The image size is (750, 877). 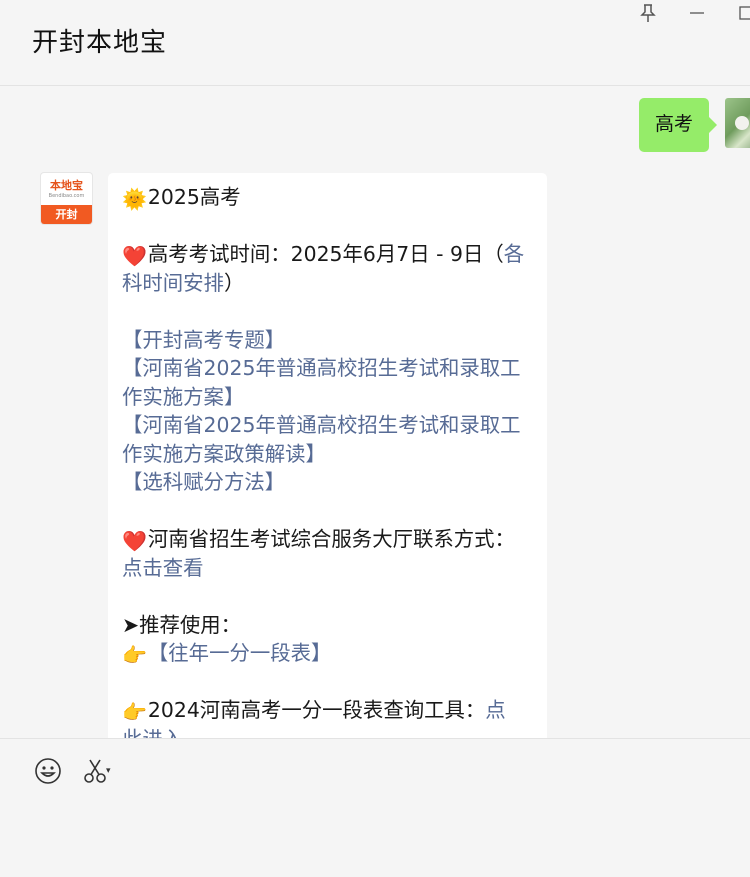 What do you see at coordinates (327, 197) in the screenshot?
I see `exam-year-line: 🌞2025高考` at bounding box center [327, 197].